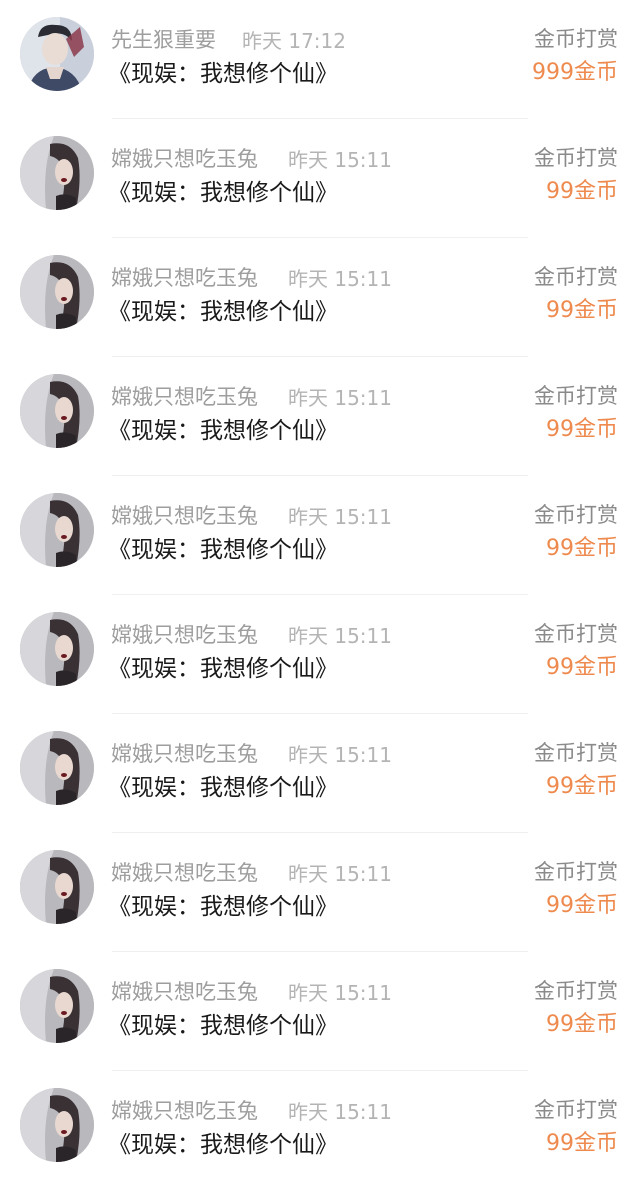 The height and width of the screenshot is (1190, 640). Describe the element at coordinates (575, 72) in the screenshot. I see `reward-amount: 999金币` at that location.